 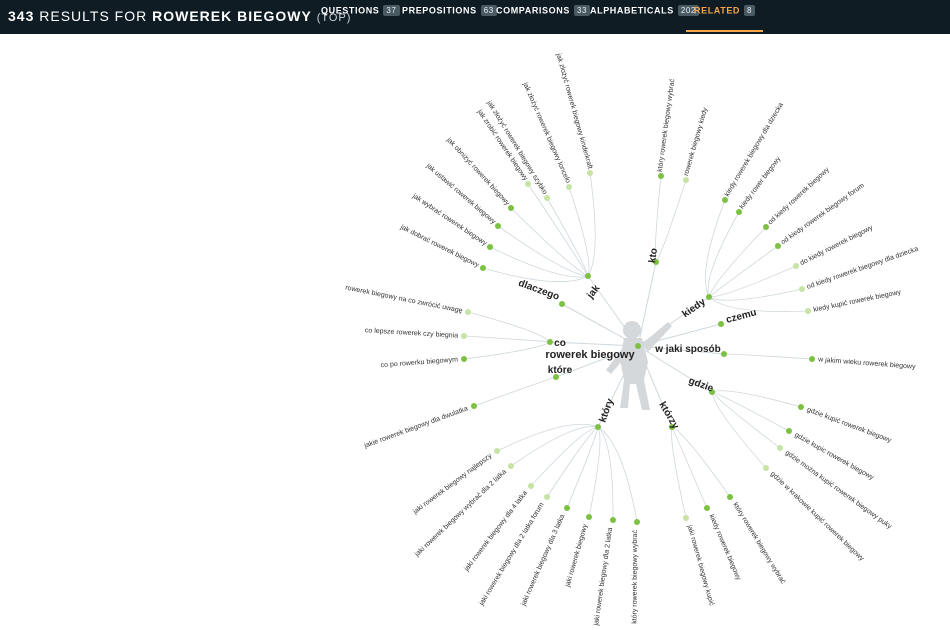 I want to click on tab-related: RELATED 8, so click(x=725, y=16).